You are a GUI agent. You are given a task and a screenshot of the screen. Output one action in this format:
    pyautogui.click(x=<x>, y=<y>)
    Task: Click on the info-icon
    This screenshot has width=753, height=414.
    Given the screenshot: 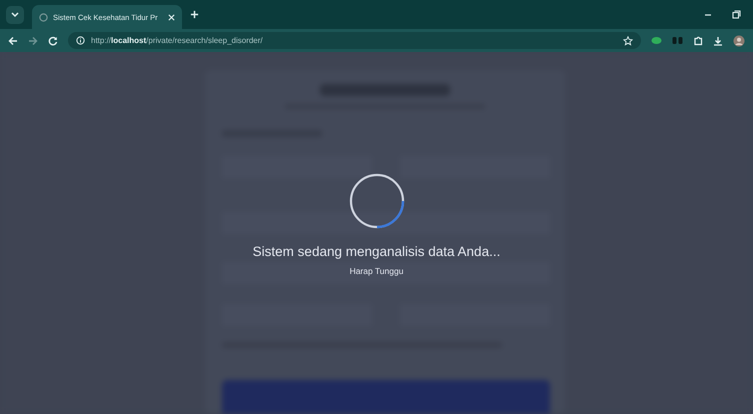 What is the action you would take?
    pyautogui.click(x=80, y=40)
    